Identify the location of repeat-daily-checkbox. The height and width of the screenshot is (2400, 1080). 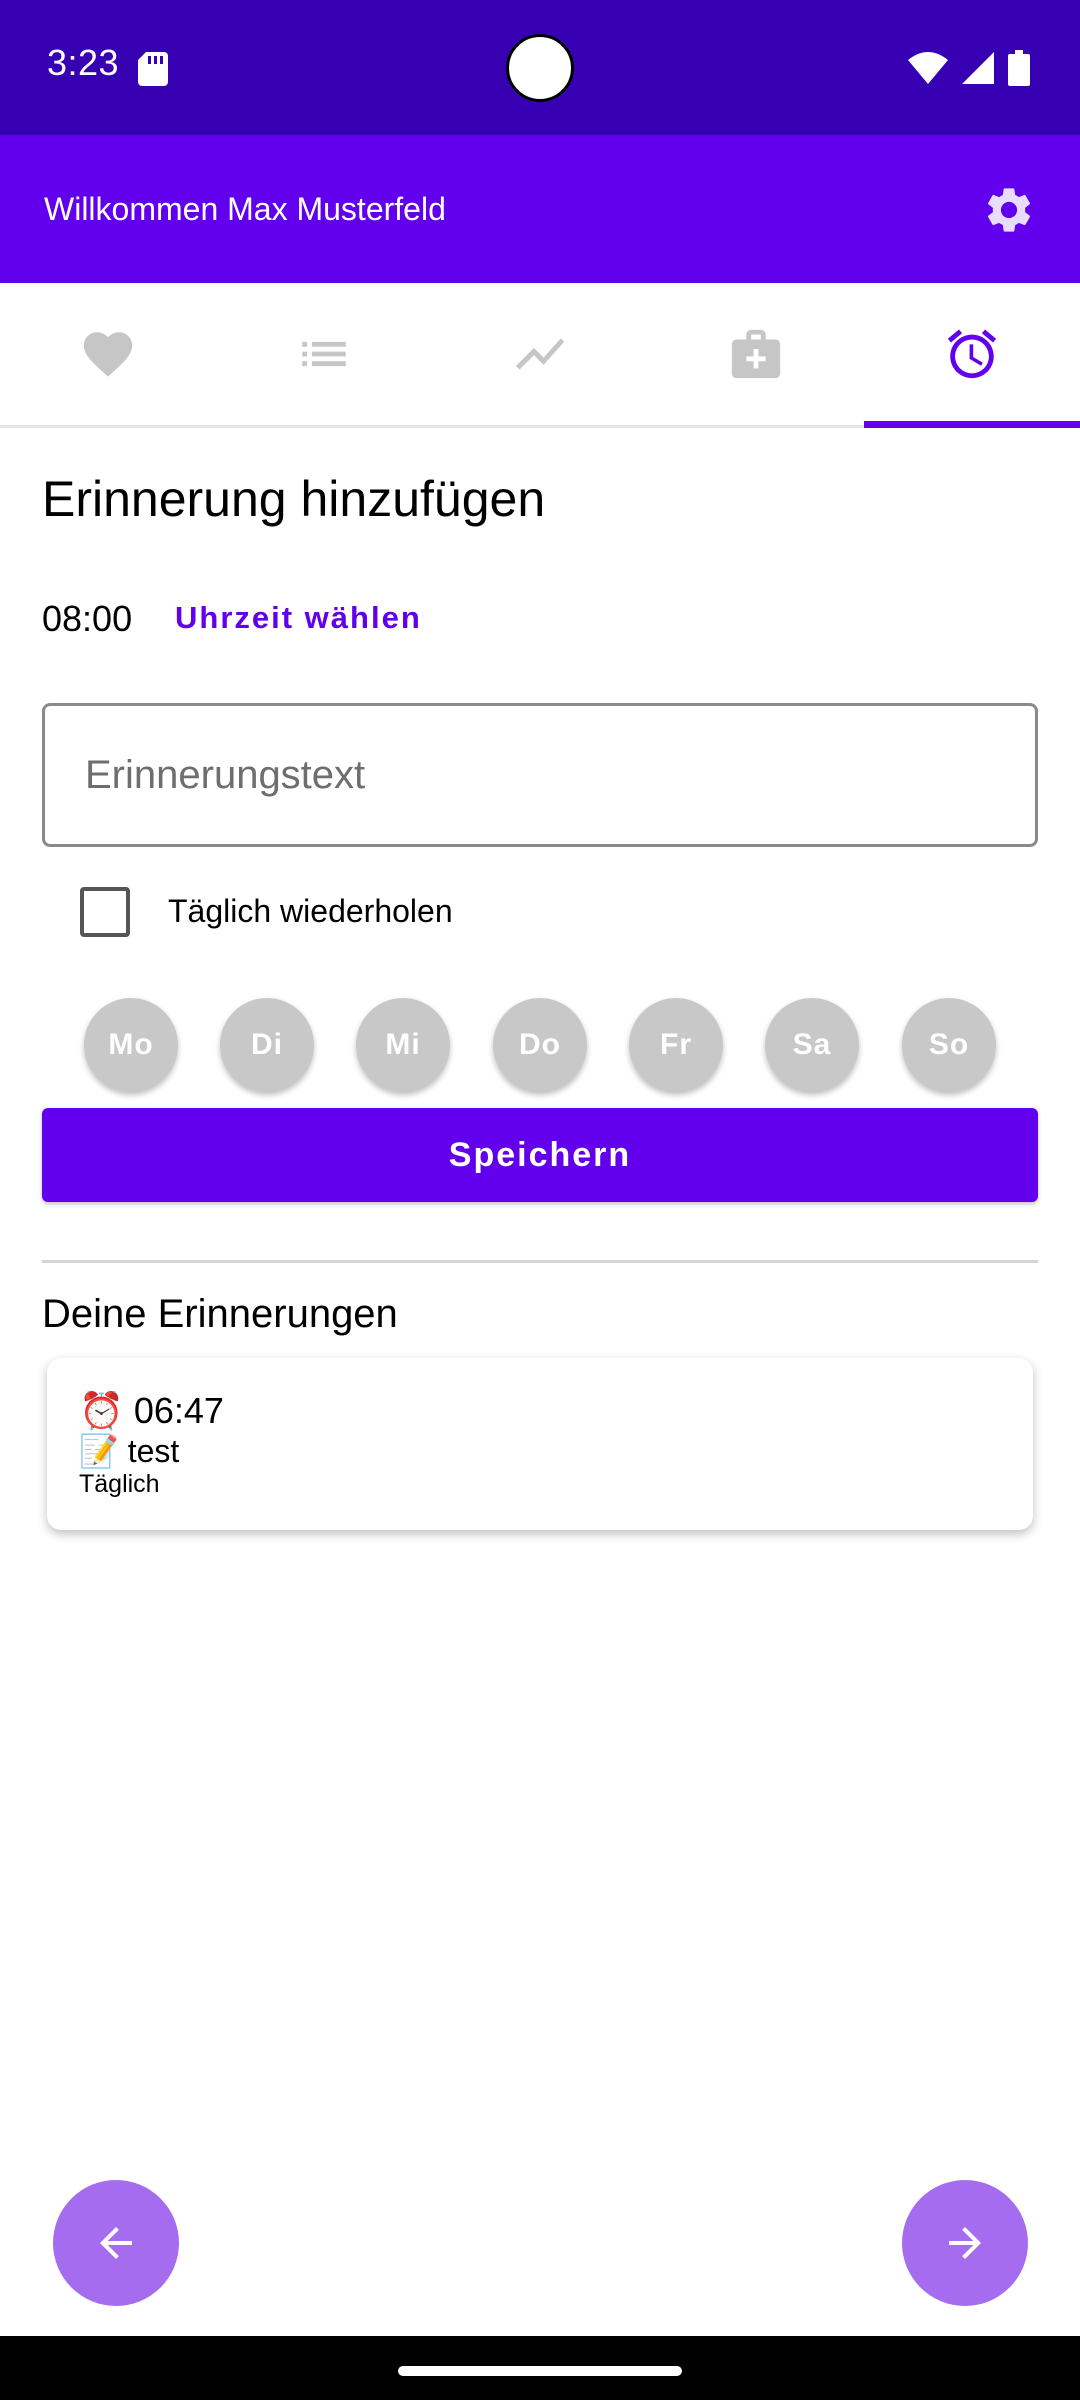
(105, 912).